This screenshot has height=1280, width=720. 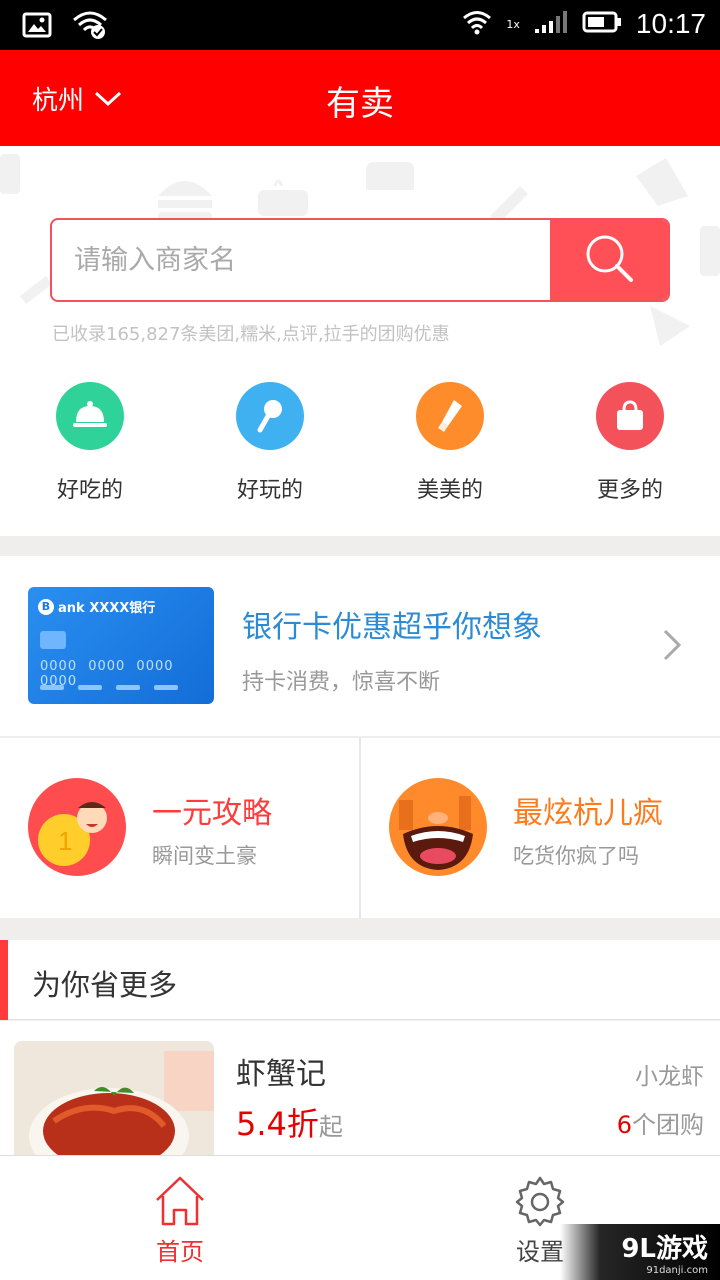 I want to click on deal-name: 虾蟹记, so click(x=281, y=1074).